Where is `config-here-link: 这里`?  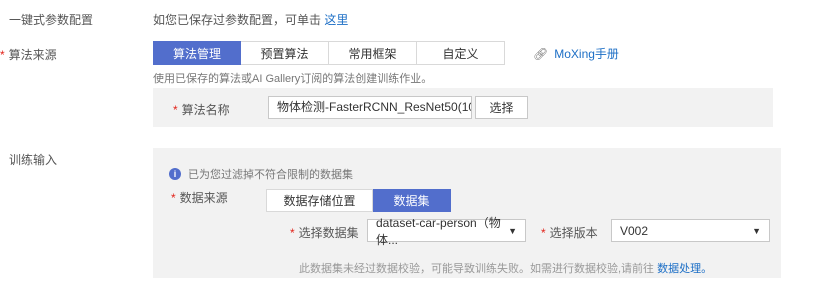 config-here-link: 这里 is located at coordinates (336, 20).